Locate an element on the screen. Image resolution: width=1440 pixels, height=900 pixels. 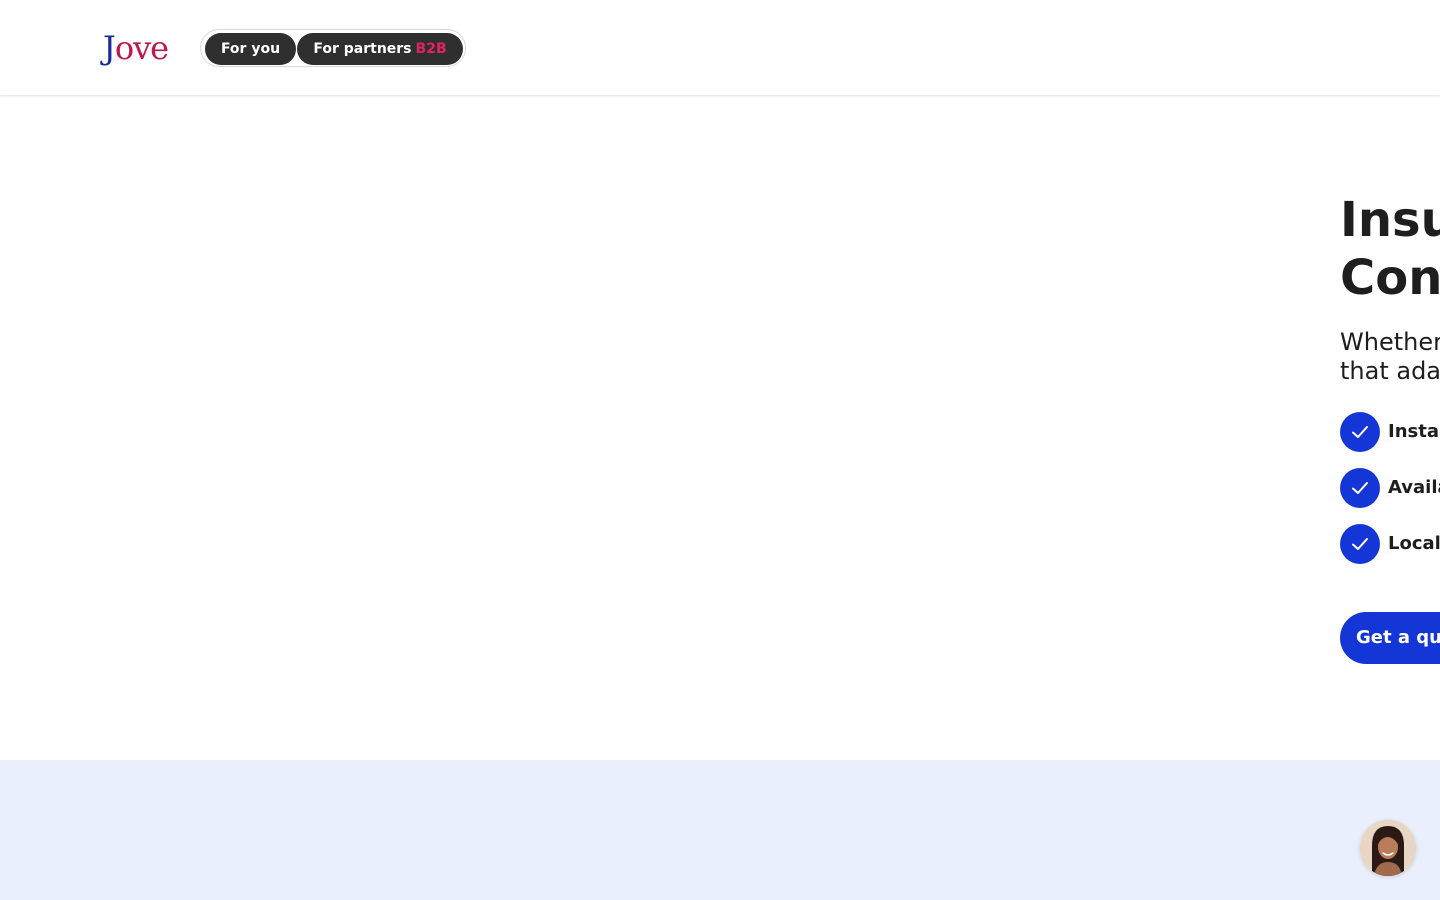
feature-label: Local is located at coordinates (1414, 543).